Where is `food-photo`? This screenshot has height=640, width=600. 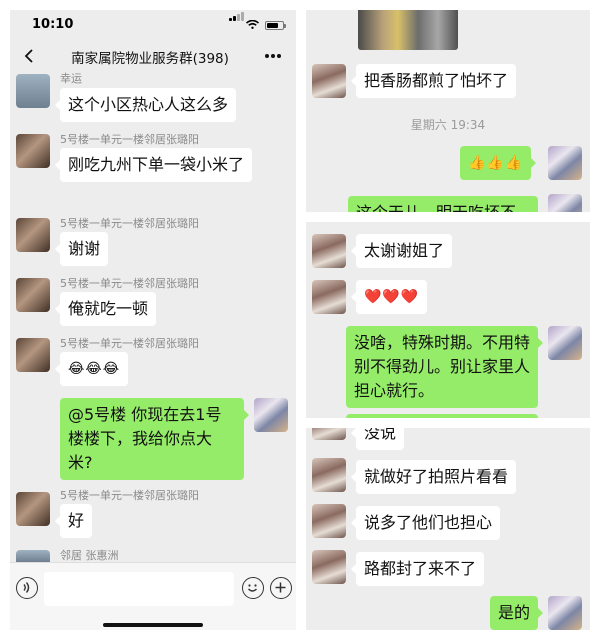 food-photo is located at coordinates (408, 30).